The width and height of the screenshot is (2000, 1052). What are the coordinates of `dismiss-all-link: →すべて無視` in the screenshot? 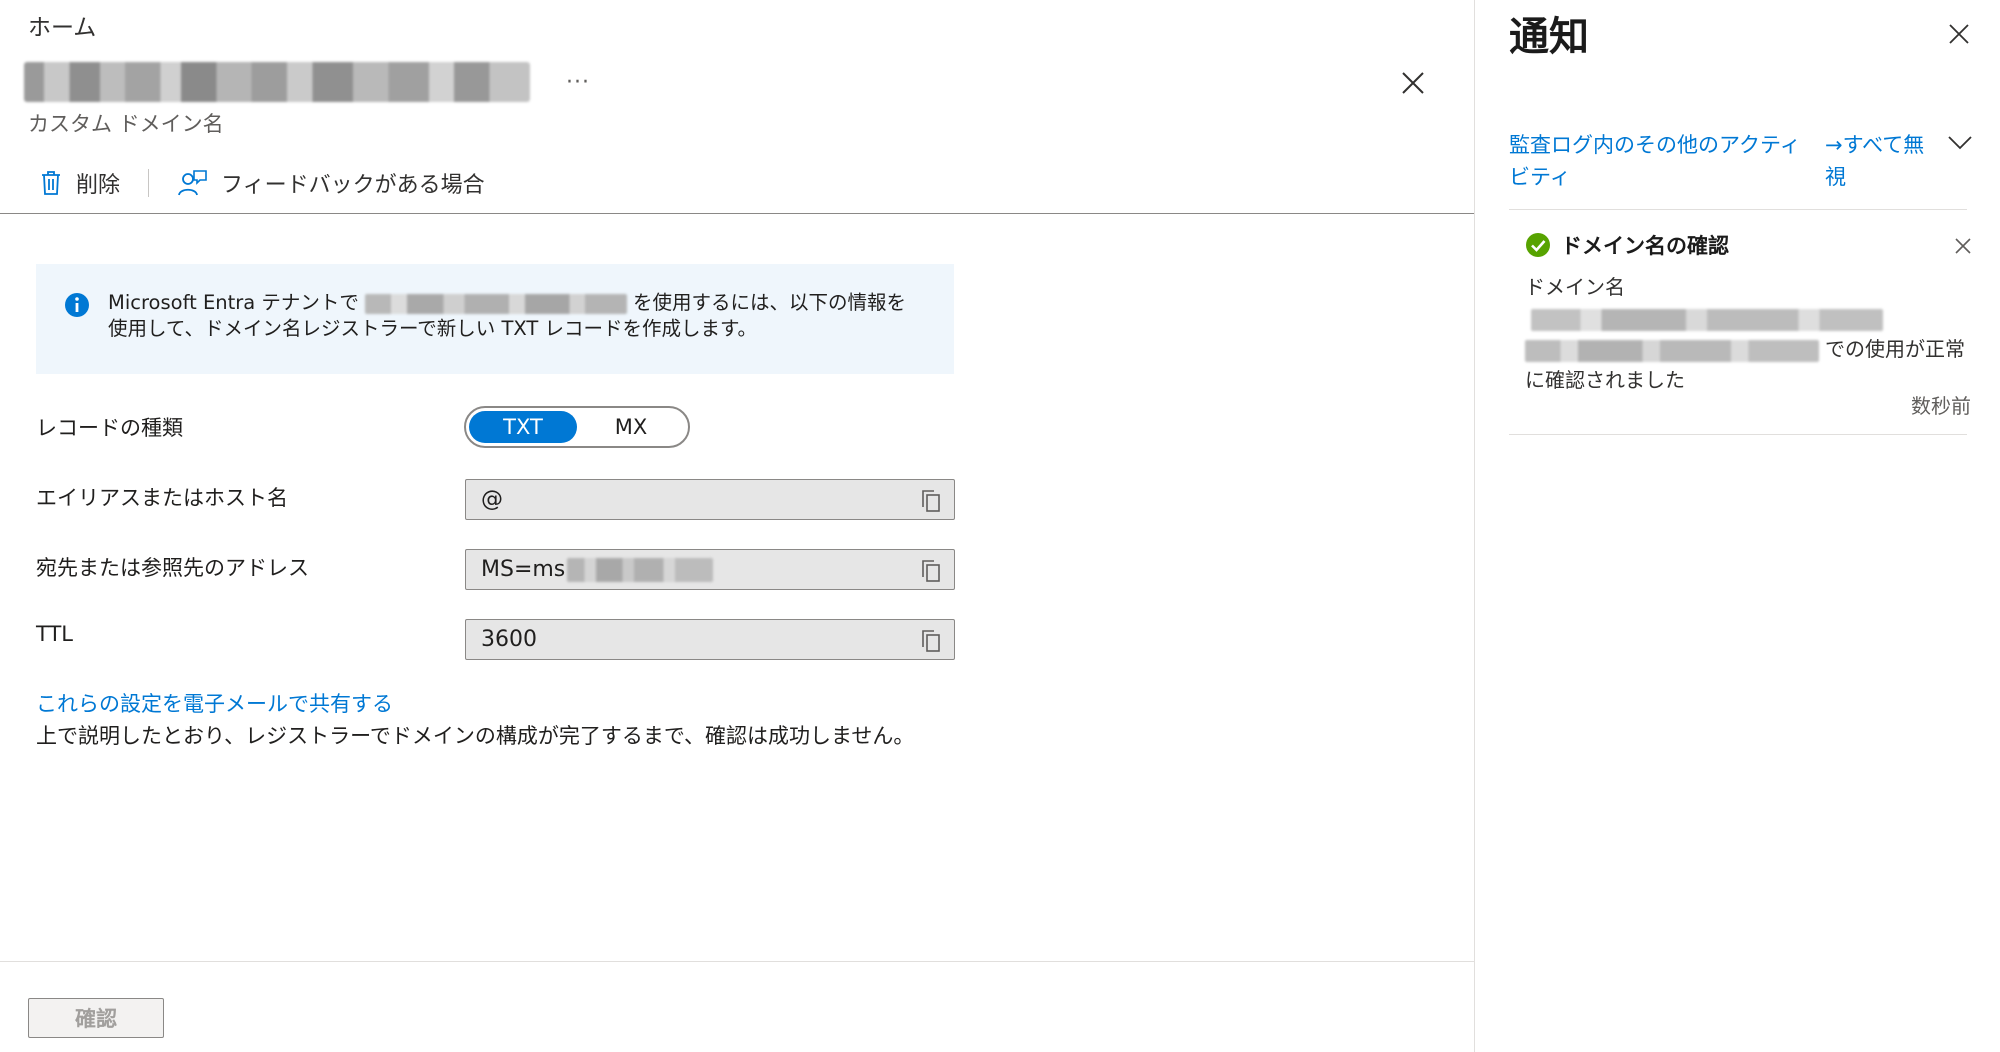 It's located at (1880, 161).